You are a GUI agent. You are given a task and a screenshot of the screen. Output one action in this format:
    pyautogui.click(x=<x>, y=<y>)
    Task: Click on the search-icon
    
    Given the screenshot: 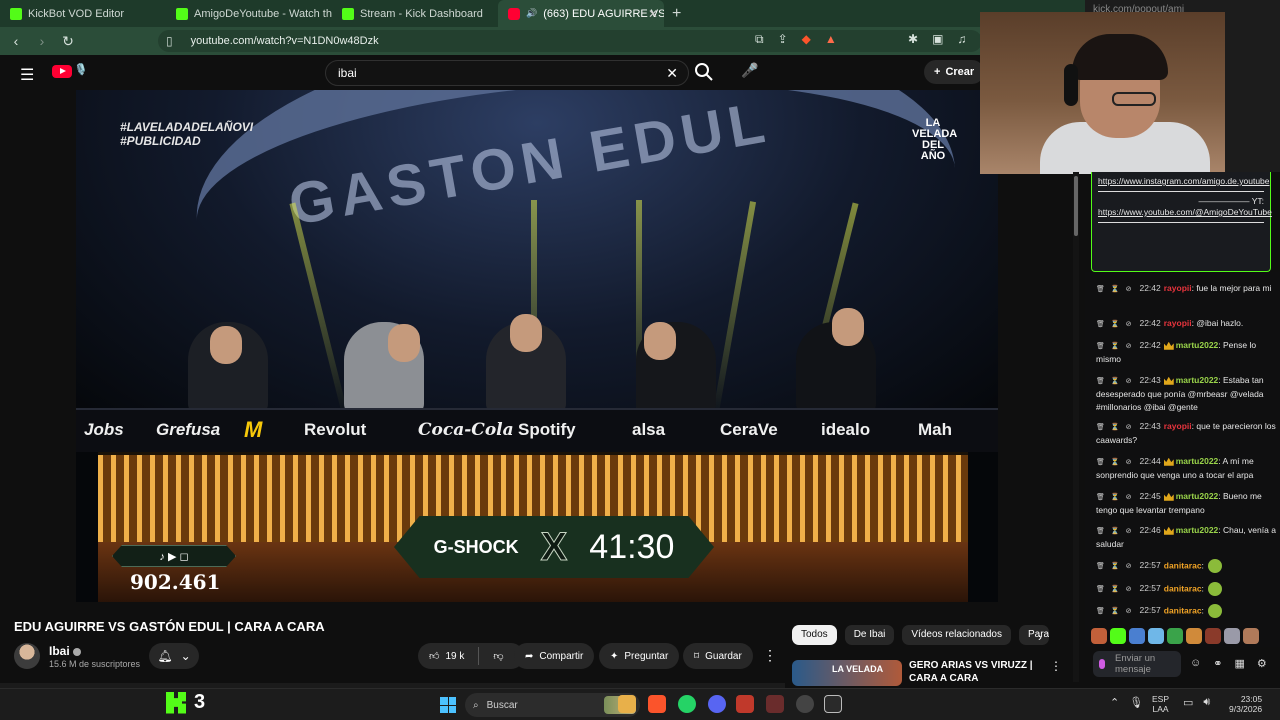 What is the action you would take?
    pyautogui.click(x=704, y=72)
    